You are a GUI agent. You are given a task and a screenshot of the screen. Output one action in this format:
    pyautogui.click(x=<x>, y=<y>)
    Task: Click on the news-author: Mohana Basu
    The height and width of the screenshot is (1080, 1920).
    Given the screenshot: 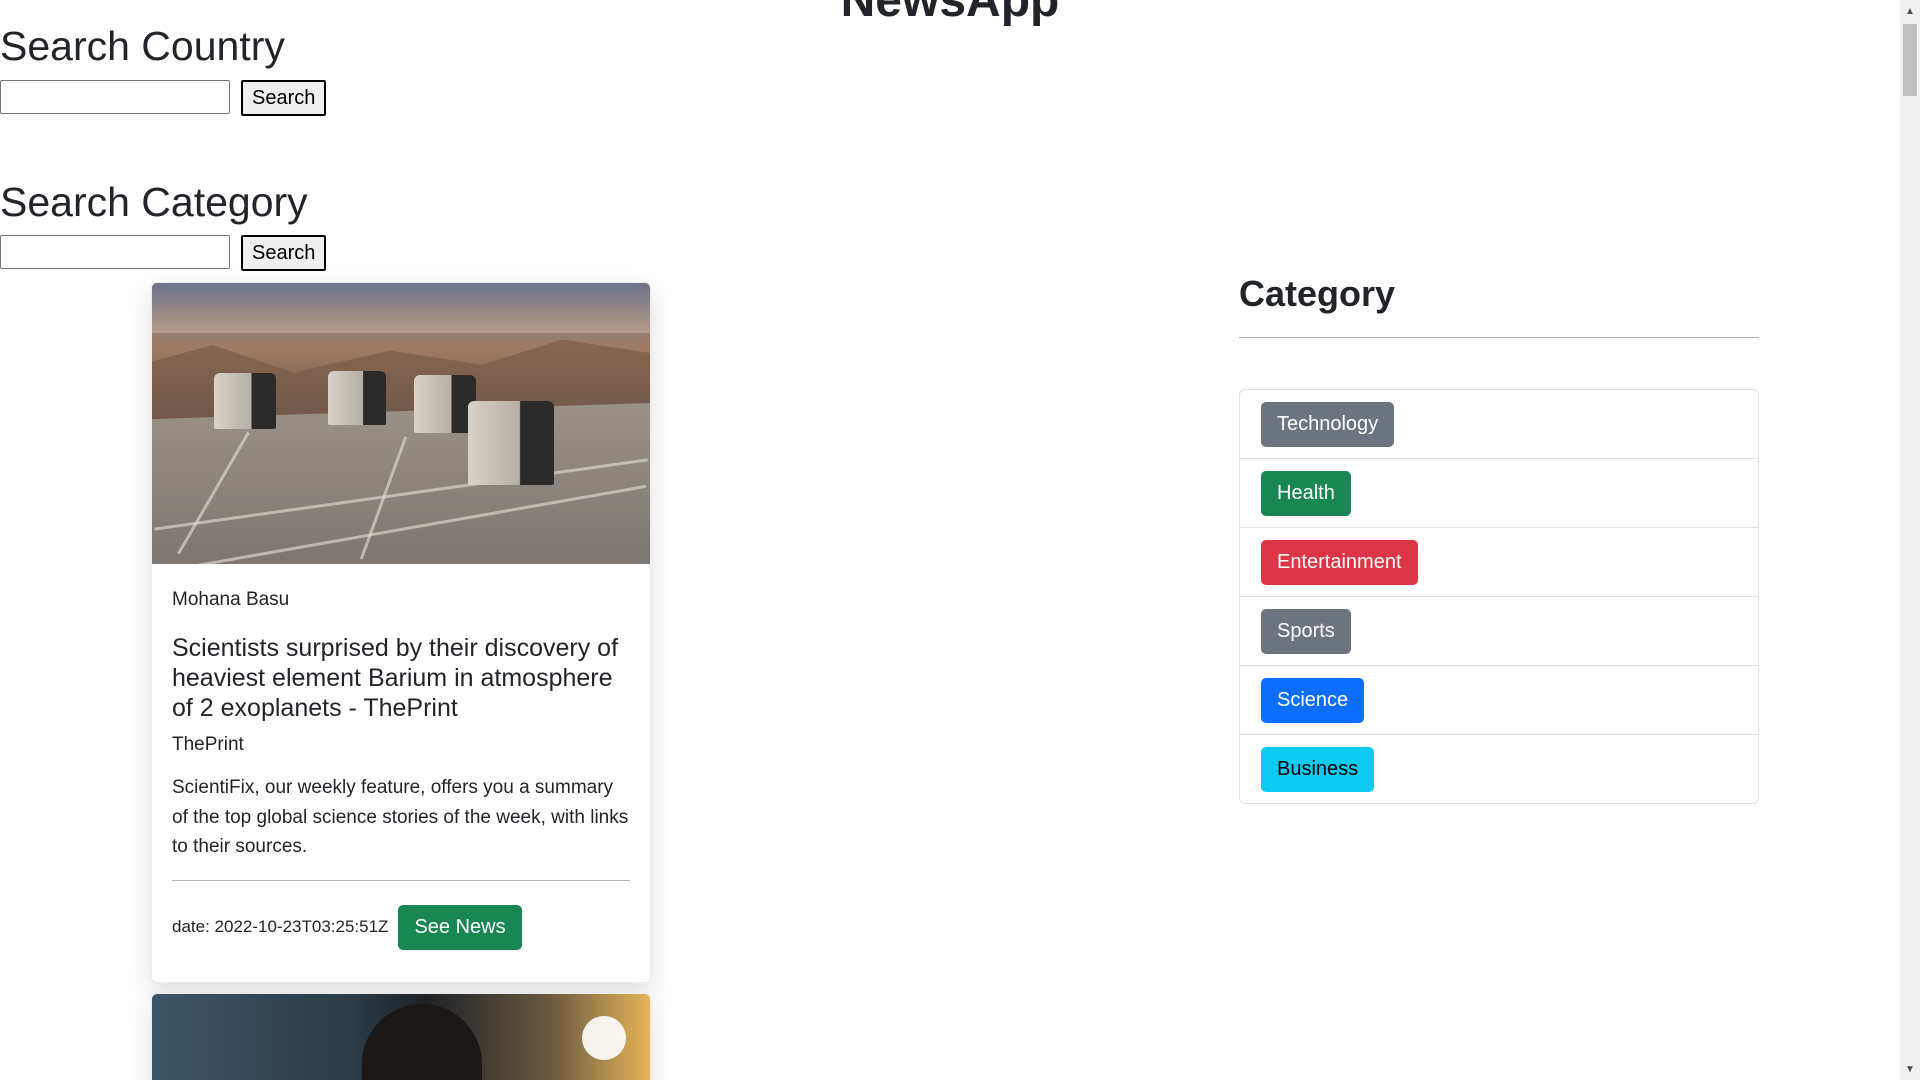 What is the action you would take?
    pyautogui.click(x=231, y=599)
    